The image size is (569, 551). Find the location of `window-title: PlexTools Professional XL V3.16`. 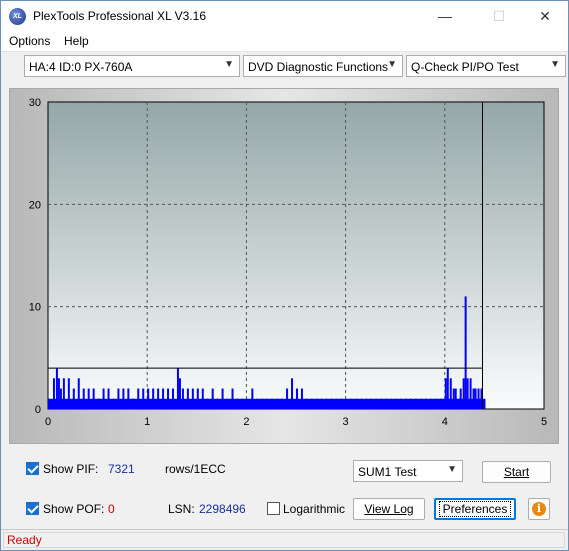

window-title: PlexTools Professional XL V3.16 is located at coordinates (119, 16).